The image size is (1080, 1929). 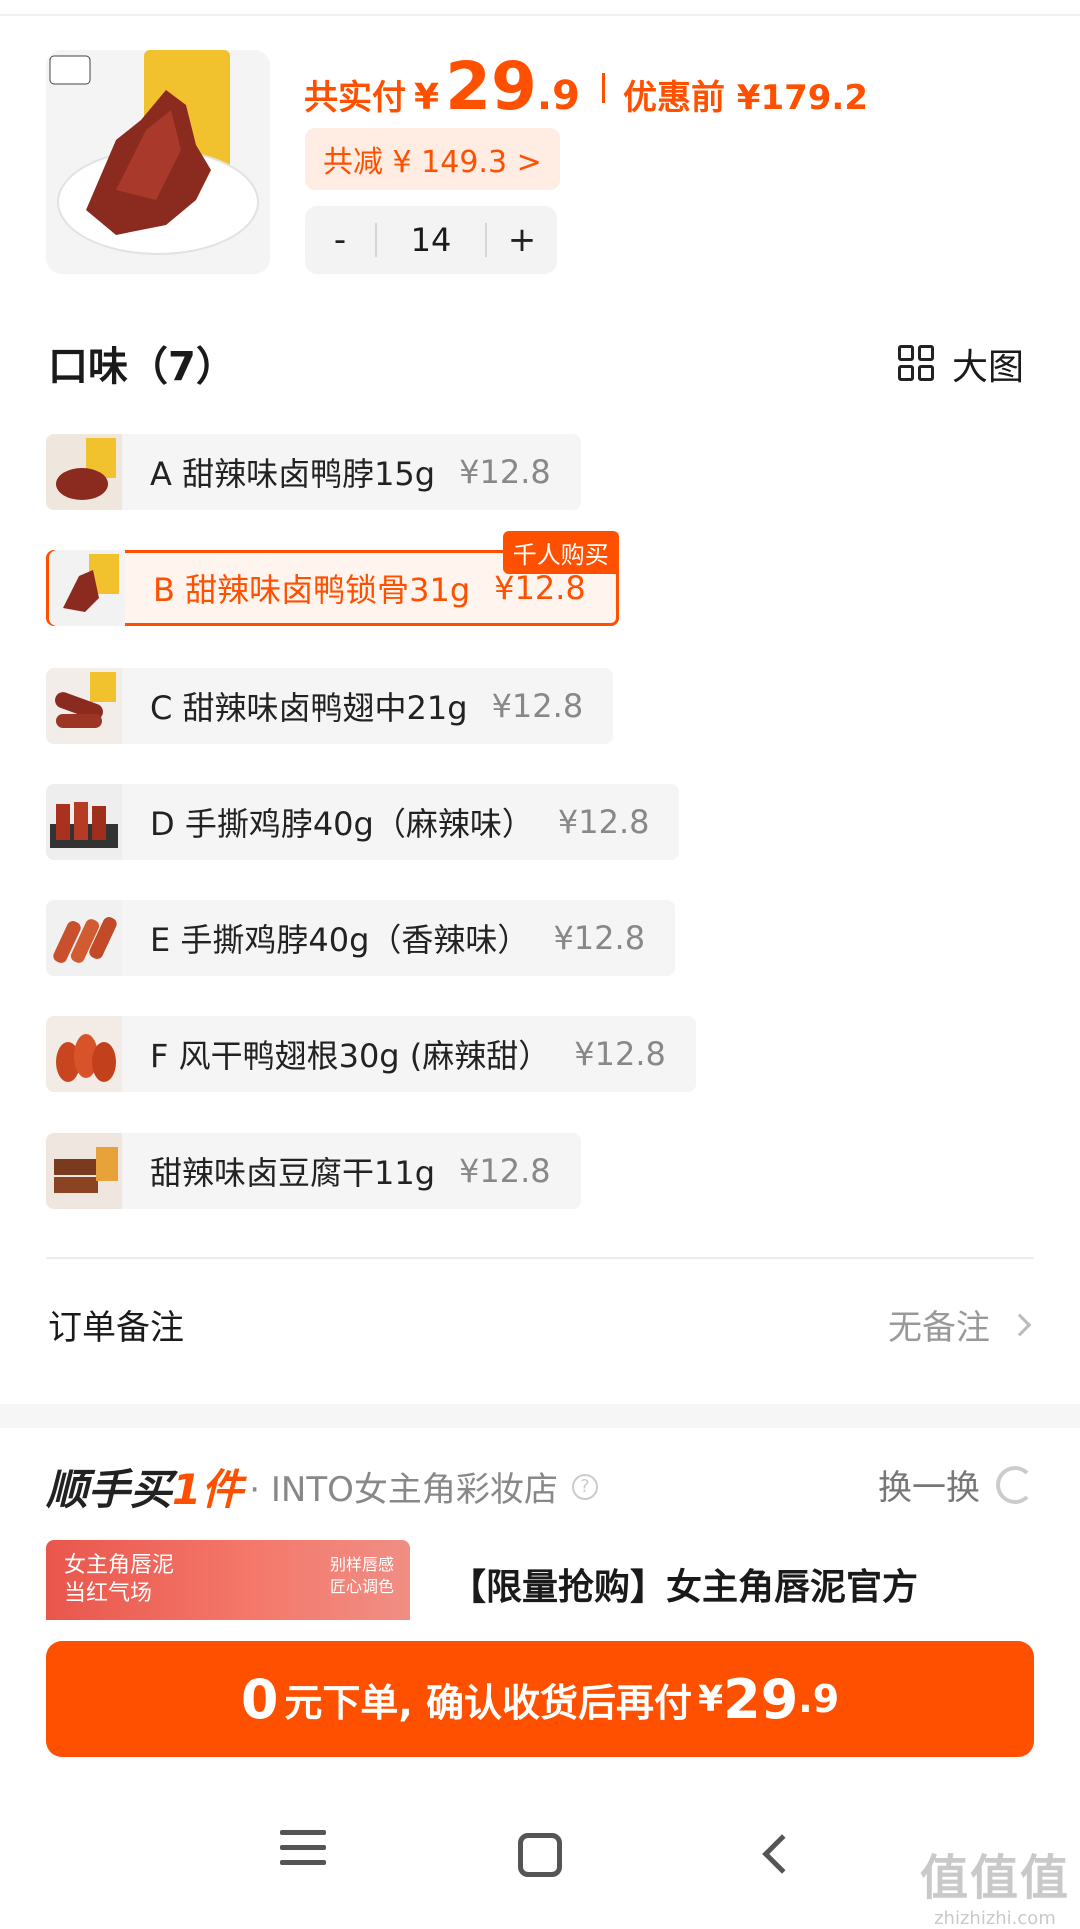 I want to click on product-thumbnail, so click(x=158, y=162).